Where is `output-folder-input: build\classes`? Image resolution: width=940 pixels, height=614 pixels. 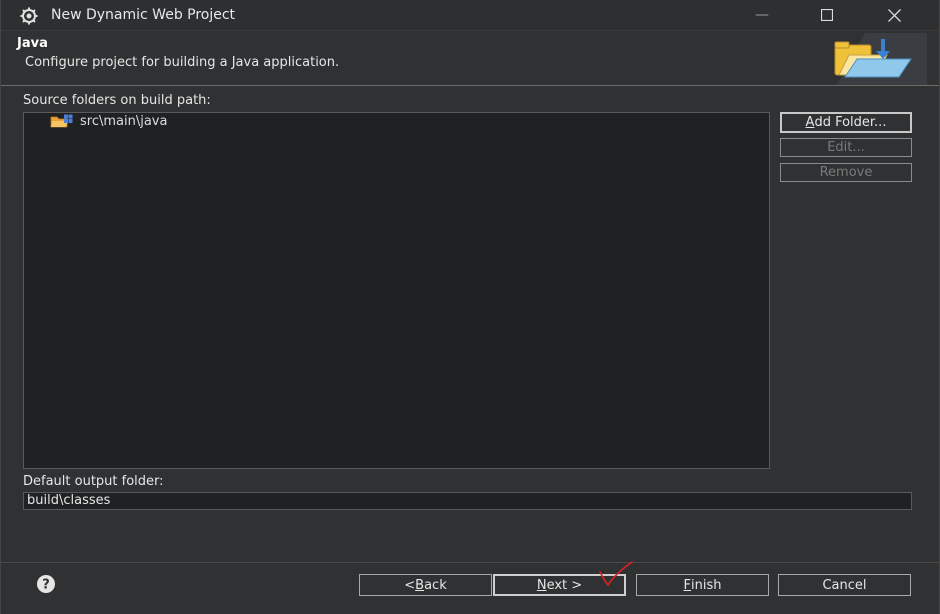
output-folder-input: build\classes is located at coordinates (467, 501).